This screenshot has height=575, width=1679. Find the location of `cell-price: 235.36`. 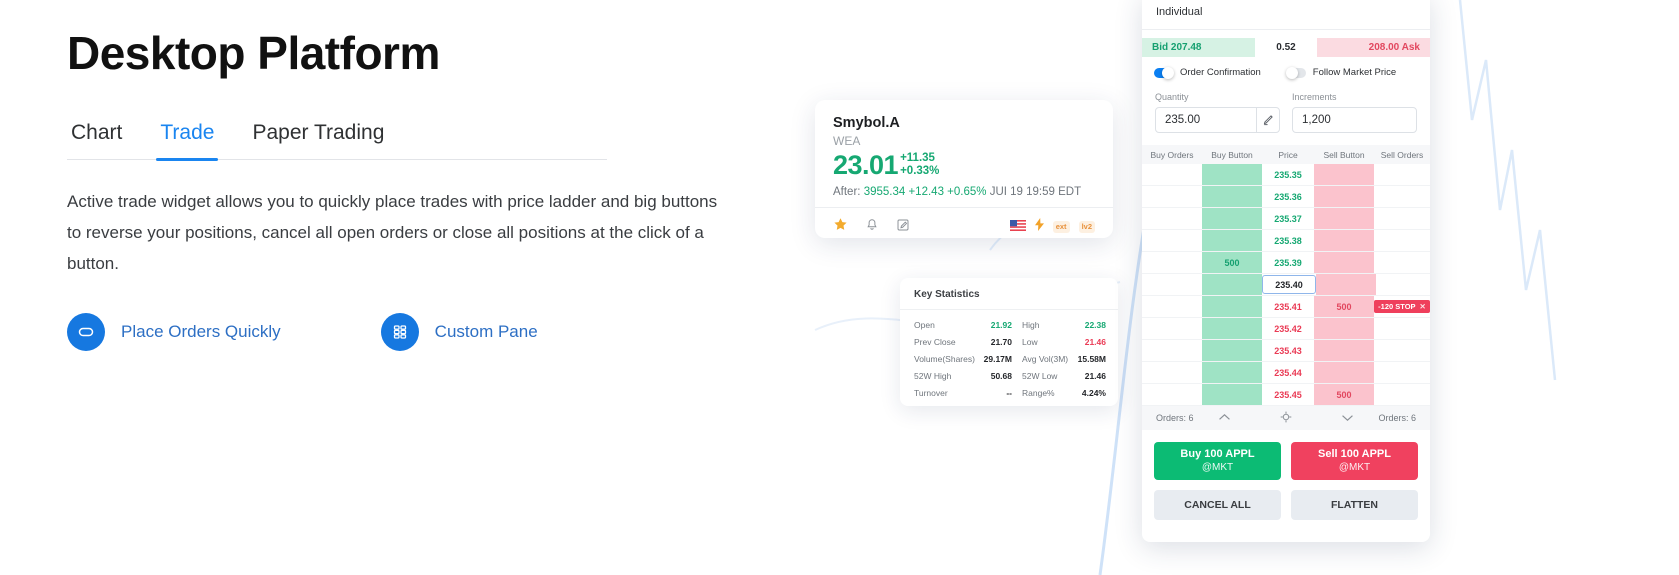

cell-price: 235.36 is located at coordinates (1288, 196).